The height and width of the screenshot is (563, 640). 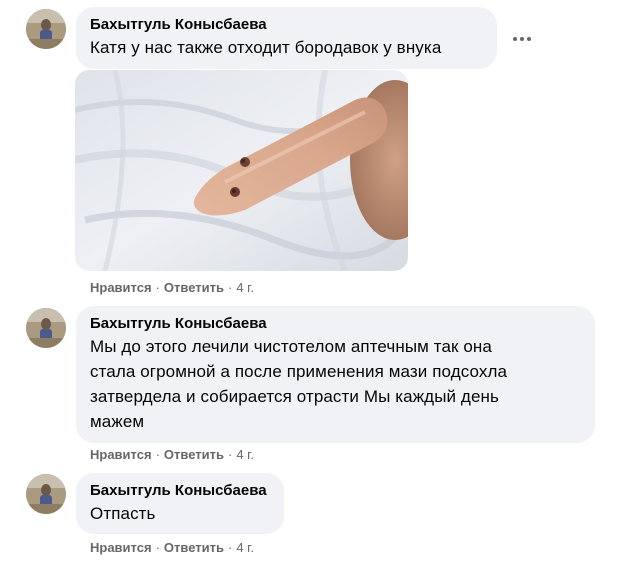 I want to click on more-options-button, so click(x=522, y=39).